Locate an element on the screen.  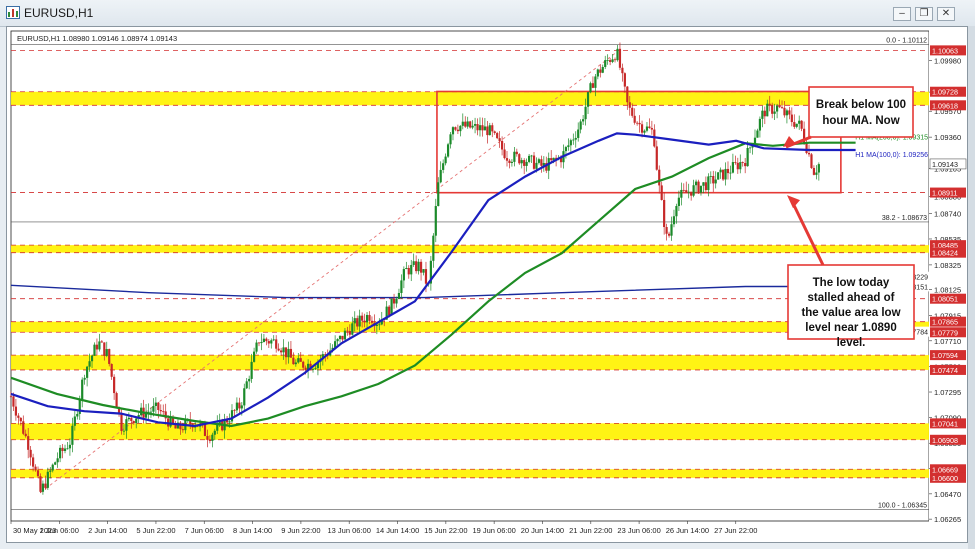
price-tick-label: 1.07295 is located at coordinates (947, 392).